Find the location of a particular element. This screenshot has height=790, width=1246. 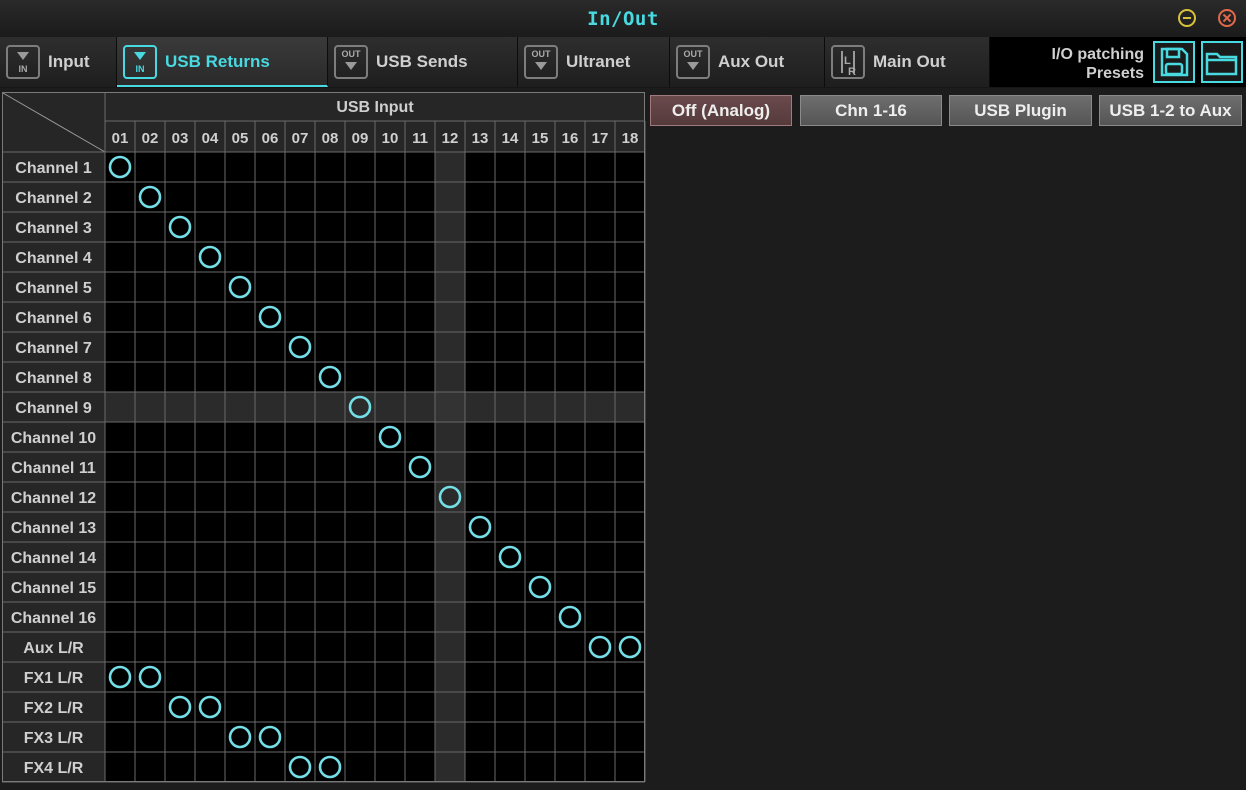

close-icon is located at coordinates (1227, 18).